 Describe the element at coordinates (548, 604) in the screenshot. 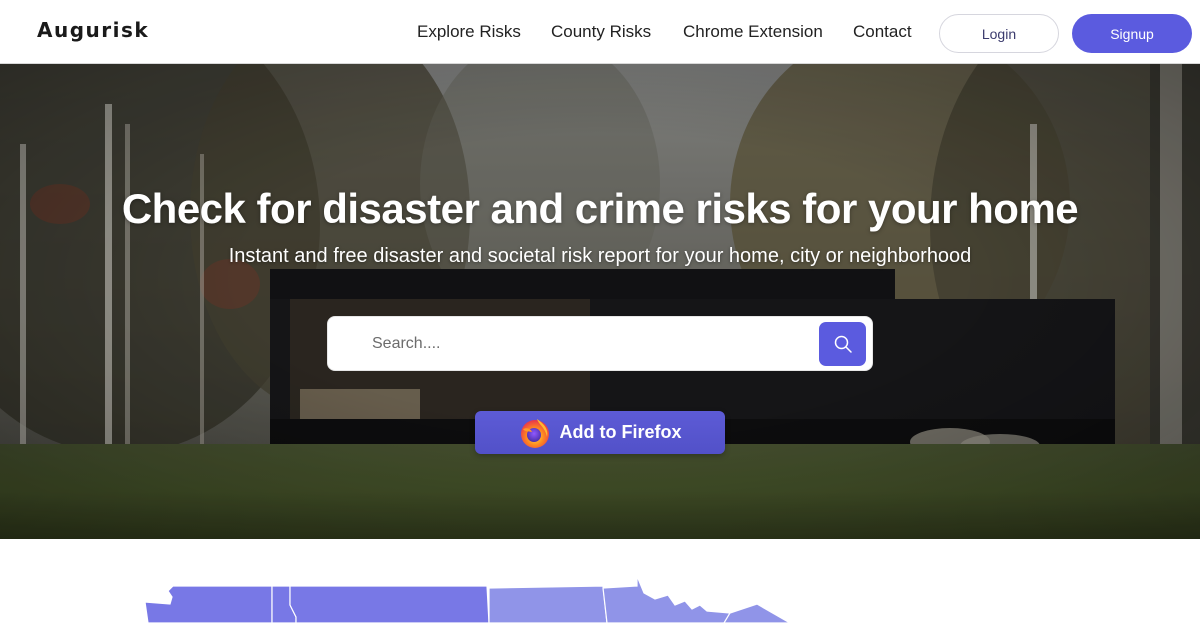

I see `map-state-north-dakota` at that location.